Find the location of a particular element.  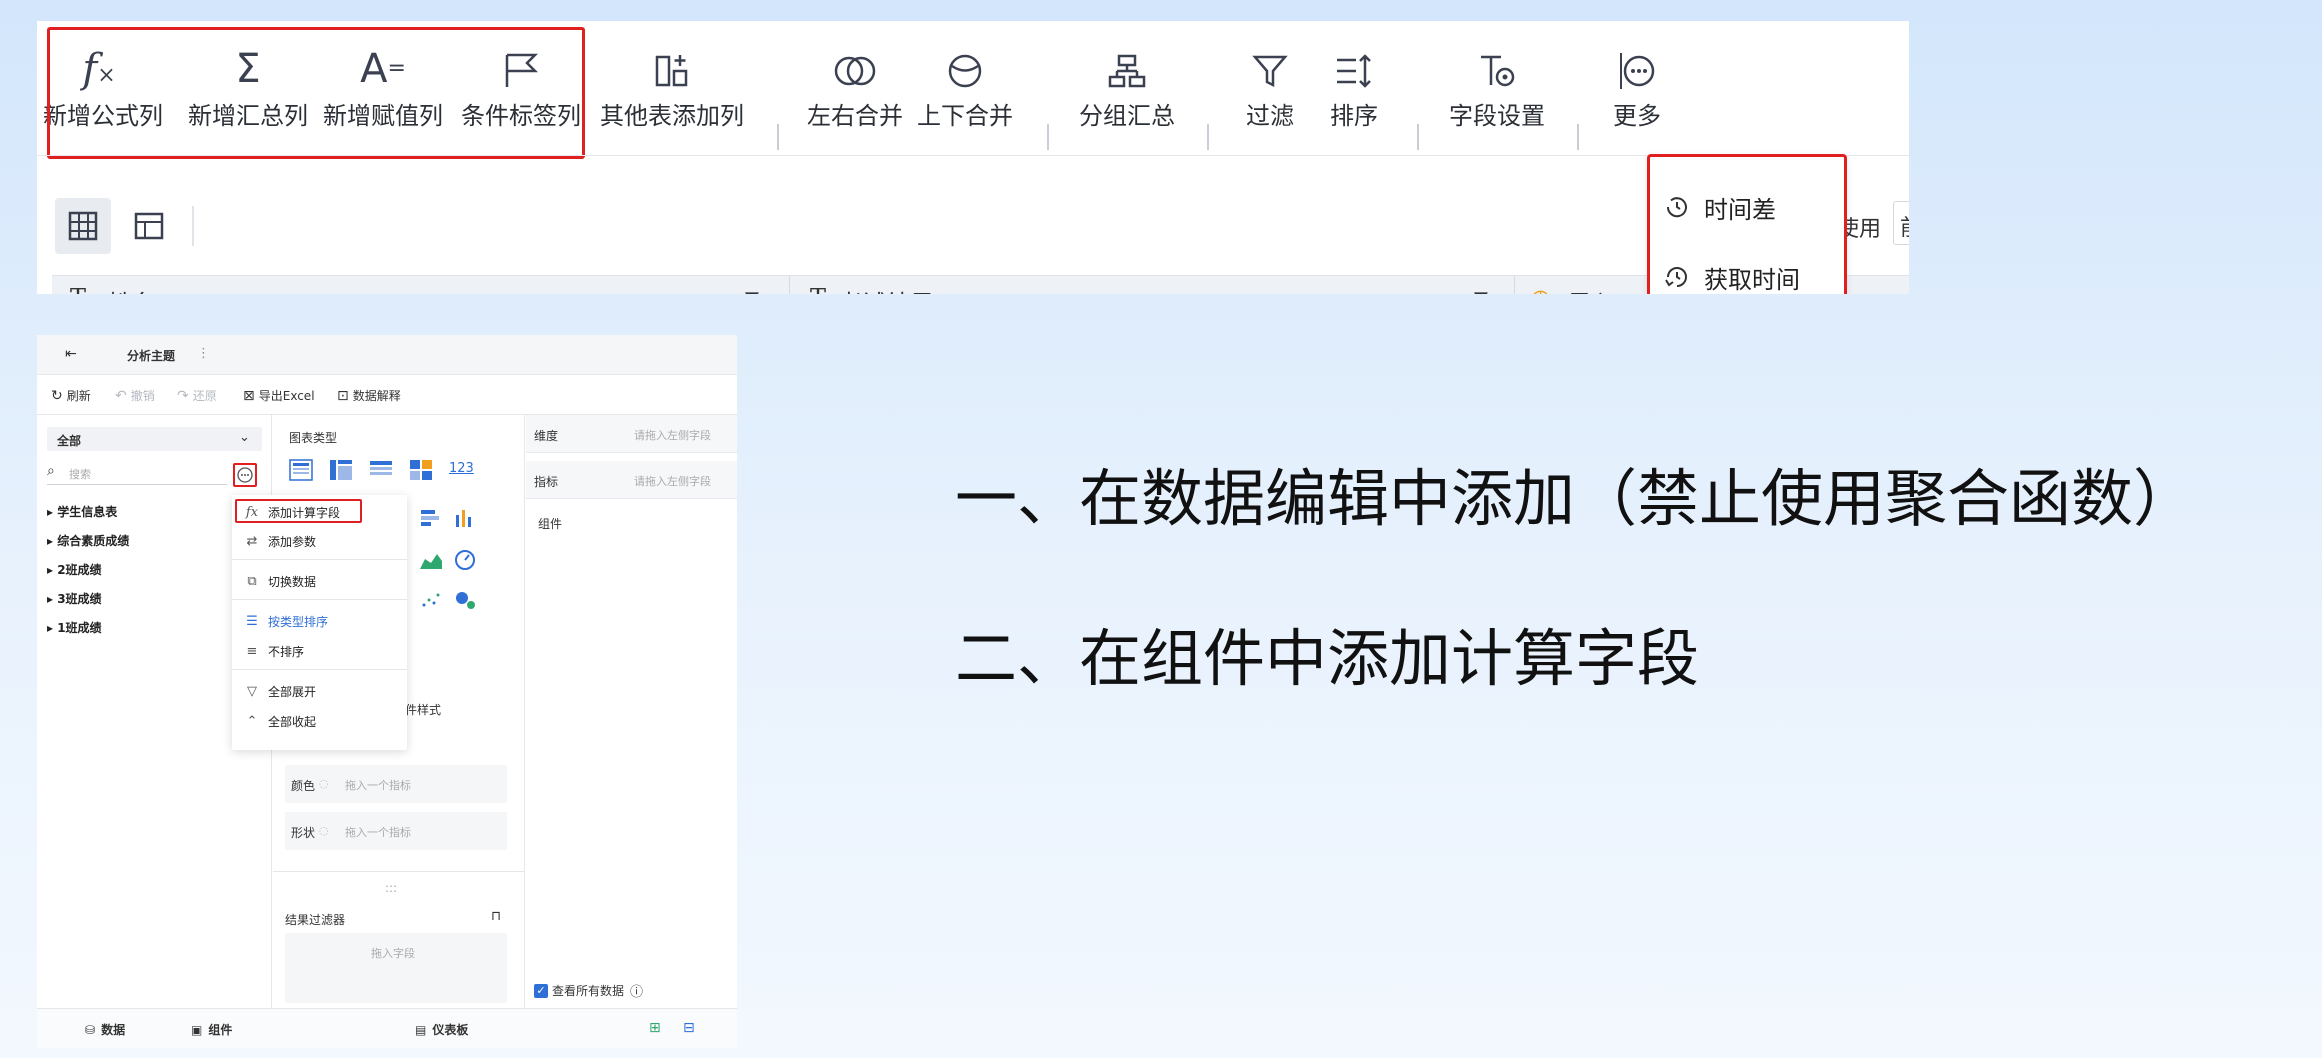

bubble-chart-icon is located at coordinates (465, 600).